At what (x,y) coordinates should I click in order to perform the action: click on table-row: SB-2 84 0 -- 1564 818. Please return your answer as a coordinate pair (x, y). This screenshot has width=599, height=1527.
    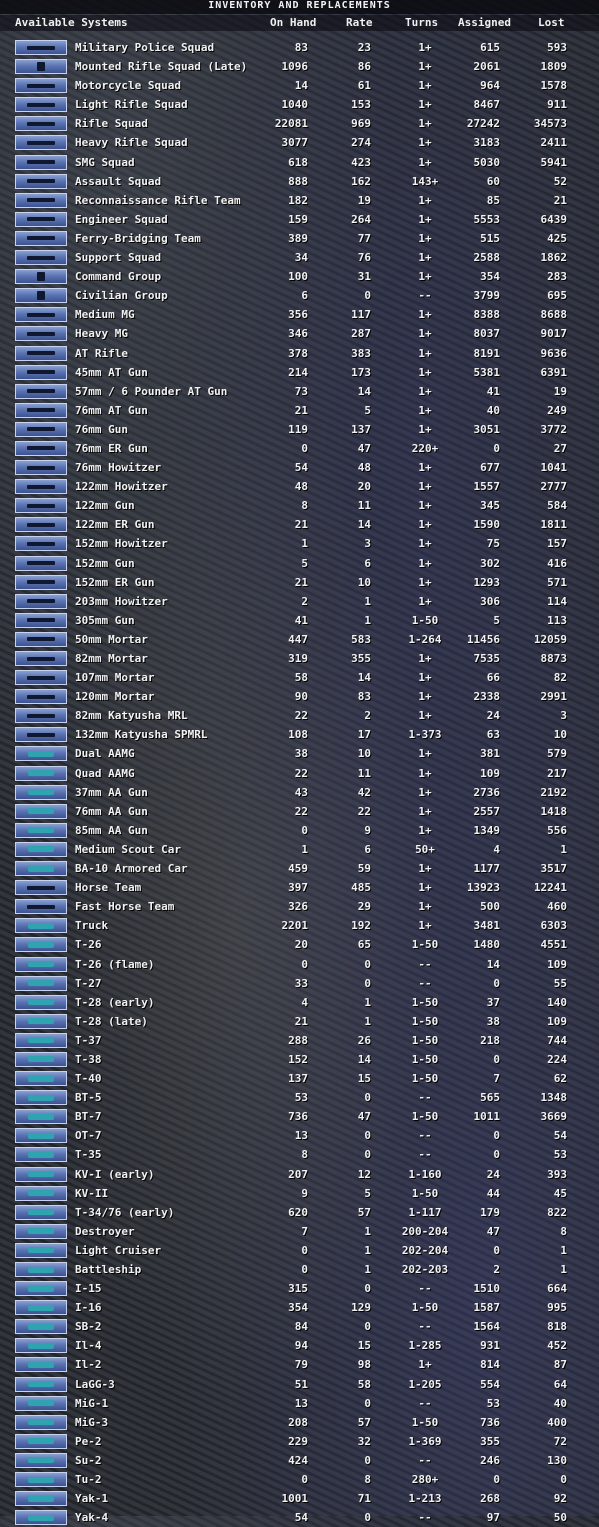
    Looking at the image, I should click on (299, 1326).